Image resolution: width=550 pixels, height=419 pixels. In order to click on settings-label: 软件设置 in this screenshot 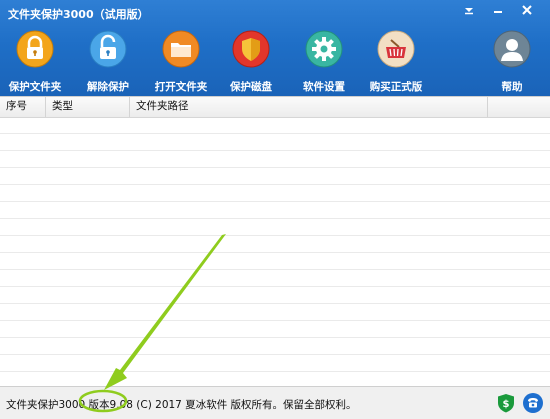, I will do `click(324, 87)`.